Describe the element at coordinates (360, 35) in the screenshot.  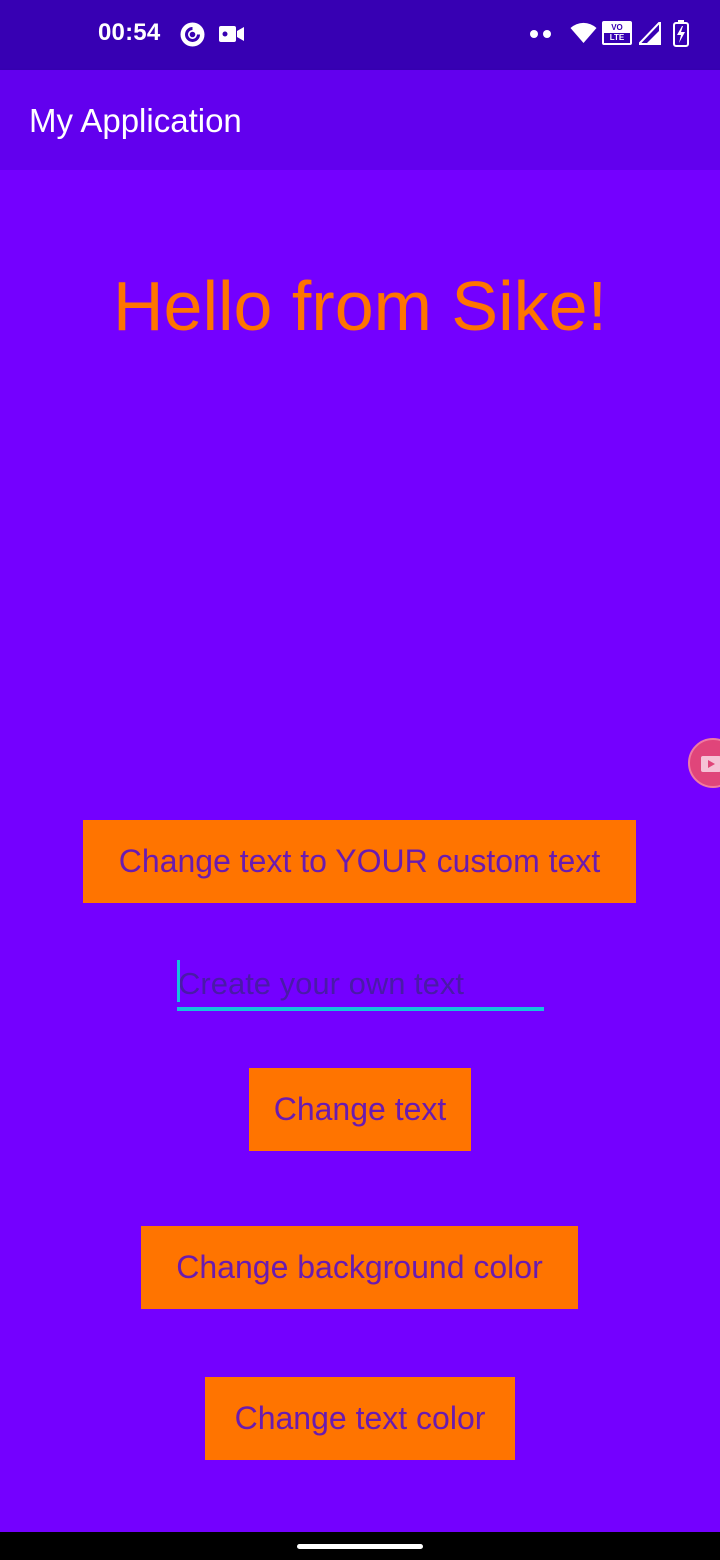
I see `status-bar: 00:54 VO LTE` at that location.